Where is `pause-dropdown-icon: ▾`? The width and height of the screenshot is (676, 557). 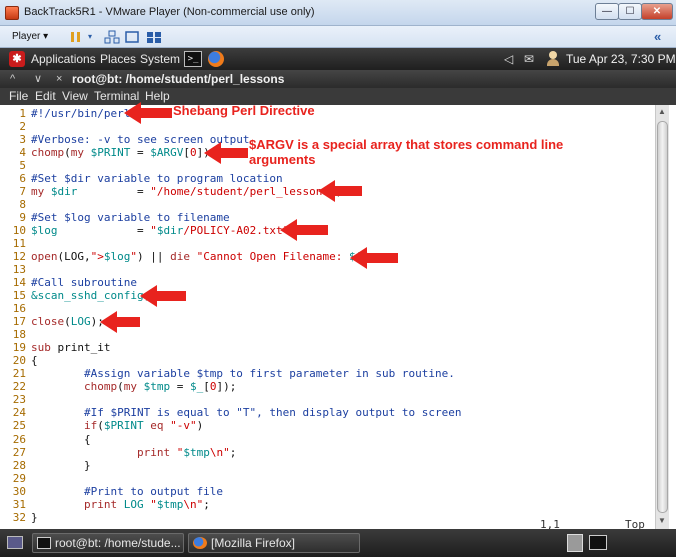
pause-dropdown-icon: ▾ is located at coordinates (90, 37).